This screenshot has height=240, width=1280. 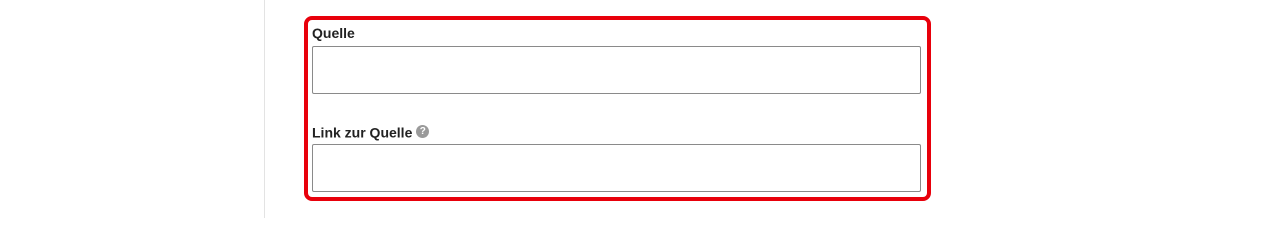 I want to click on source-label-text: Quelle, so click(x=333, y=33).